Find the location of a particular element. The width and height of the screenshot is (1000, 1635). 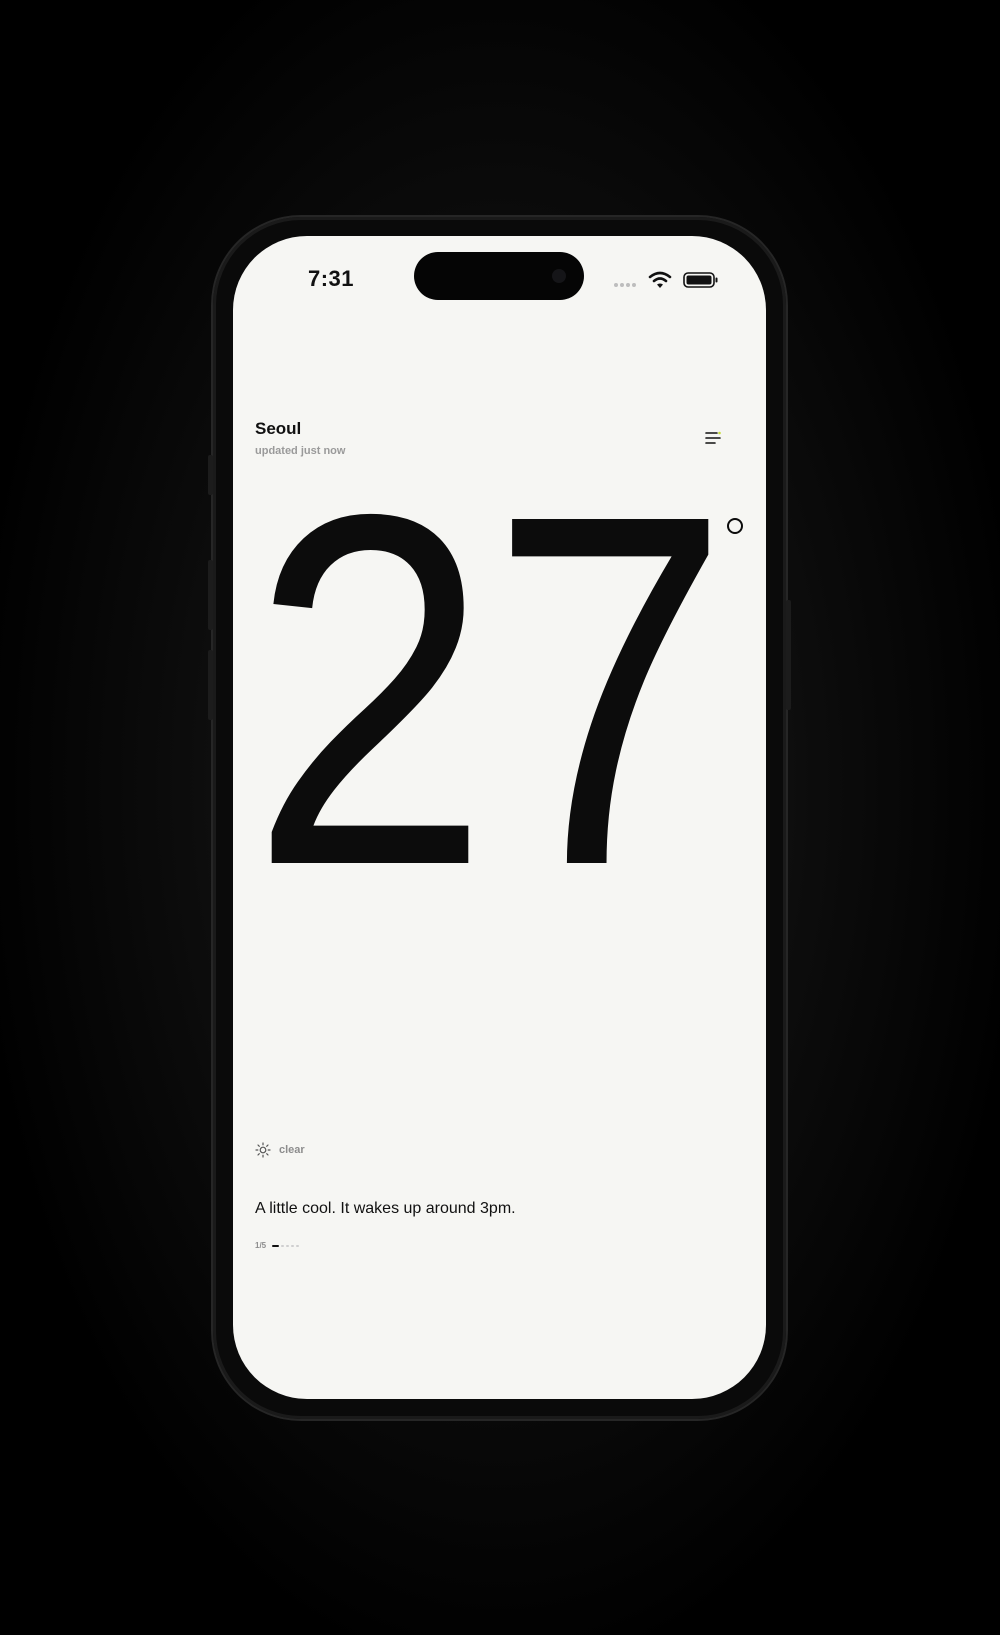

battery-icon is located at coordinates (700, 280).